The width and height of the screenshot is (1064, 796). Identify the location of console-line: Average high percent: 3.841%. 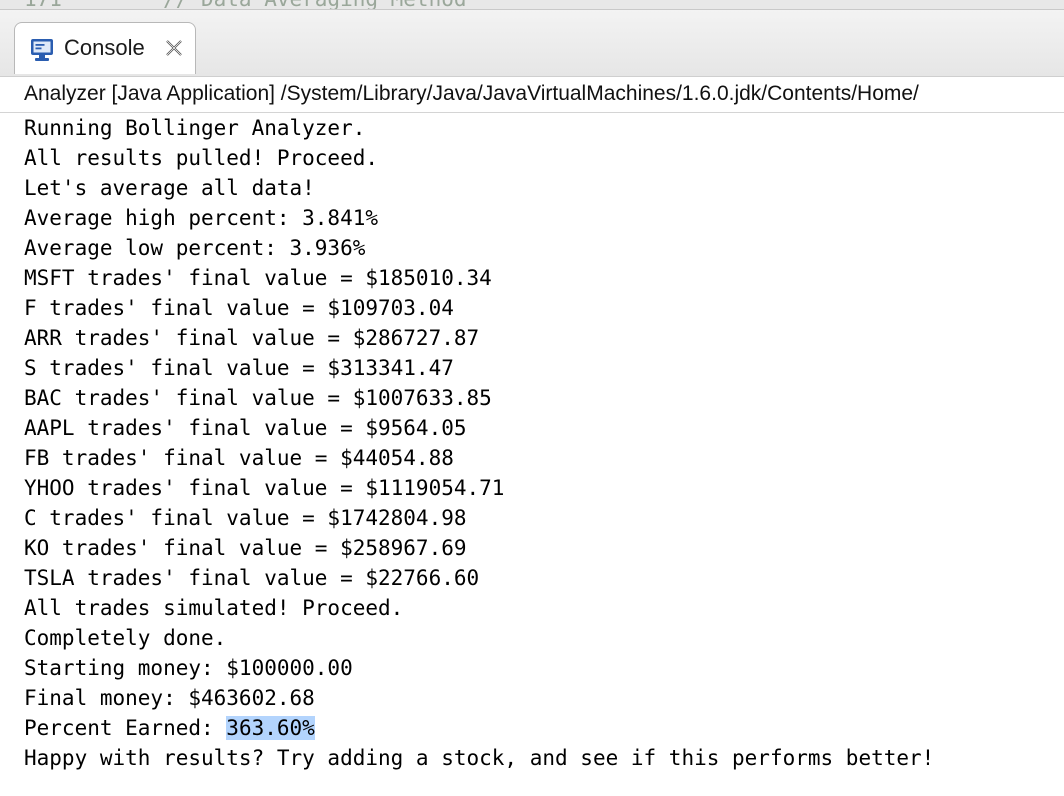
(201, 218).